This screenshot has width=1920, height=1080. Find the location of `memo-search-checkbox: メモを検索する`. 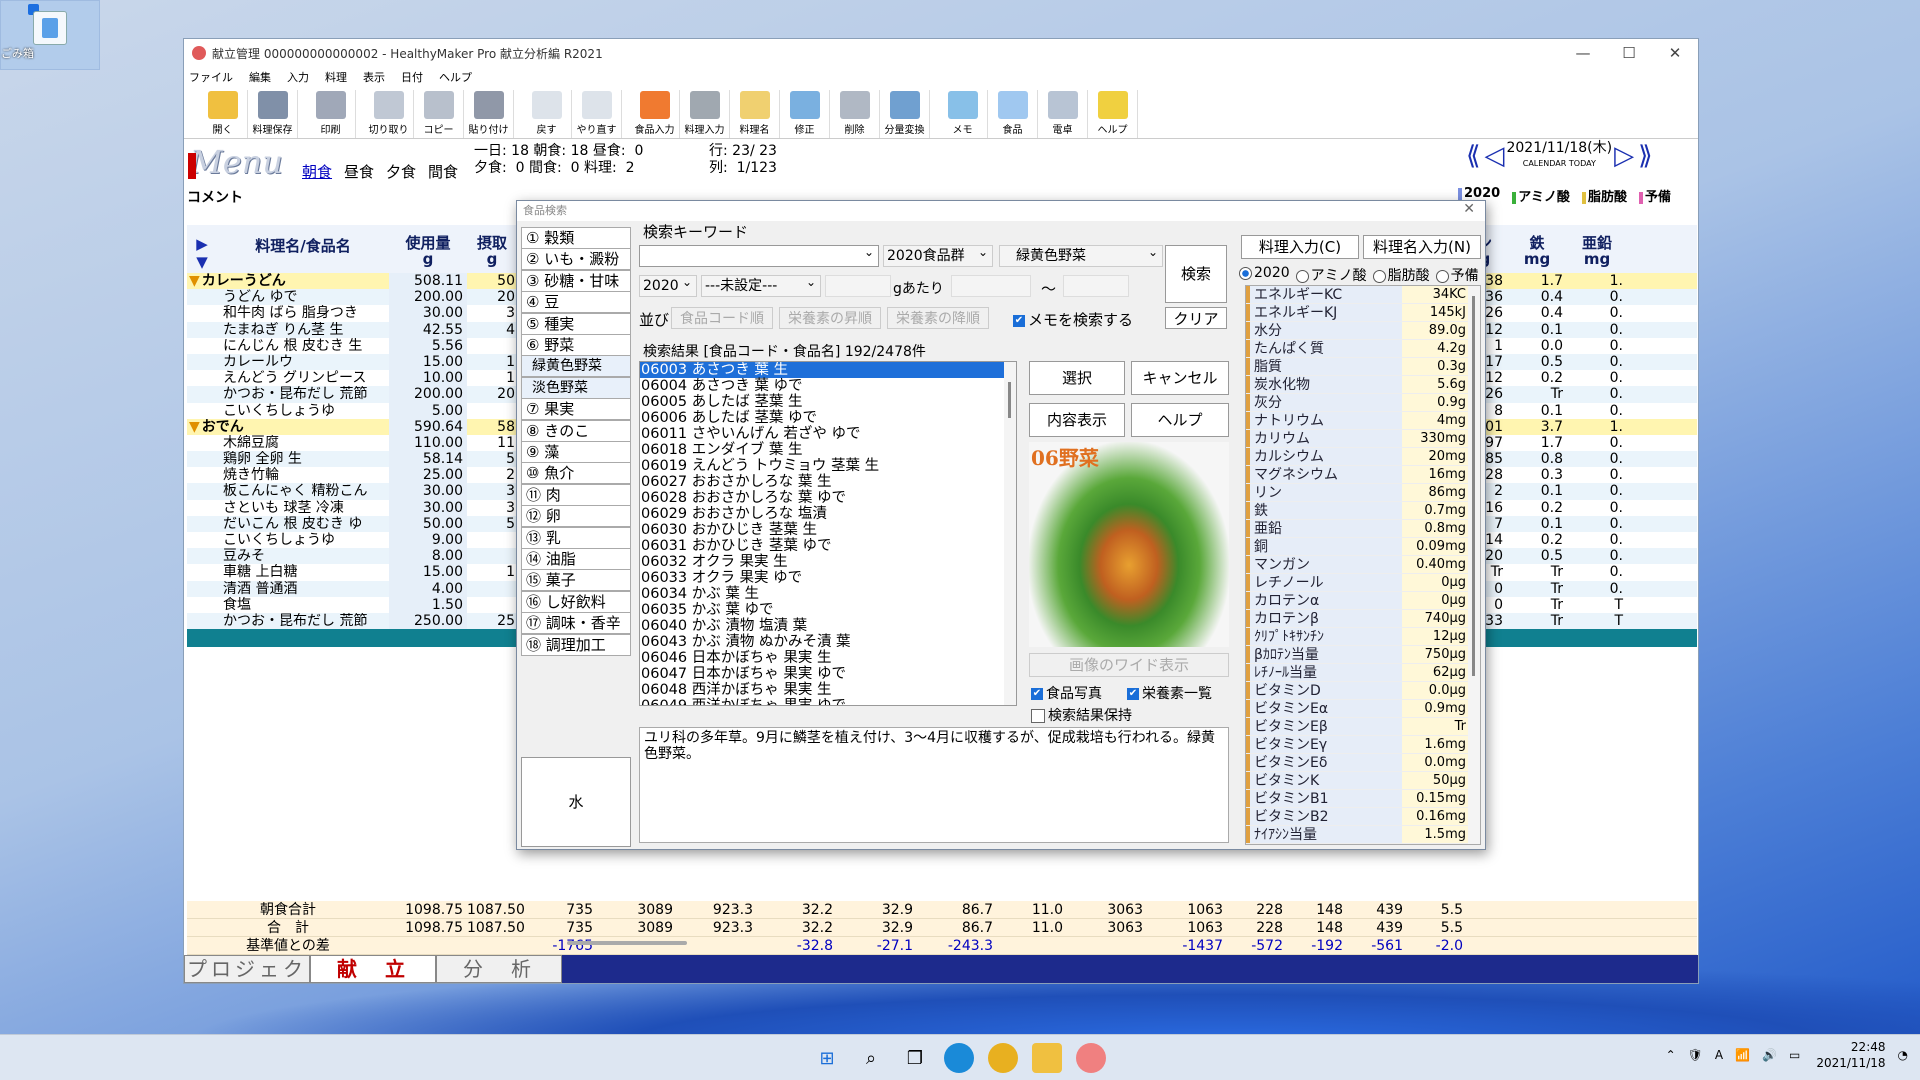

memo-search-checkbox: メモを検索する is located at coordinates (1073, 319).